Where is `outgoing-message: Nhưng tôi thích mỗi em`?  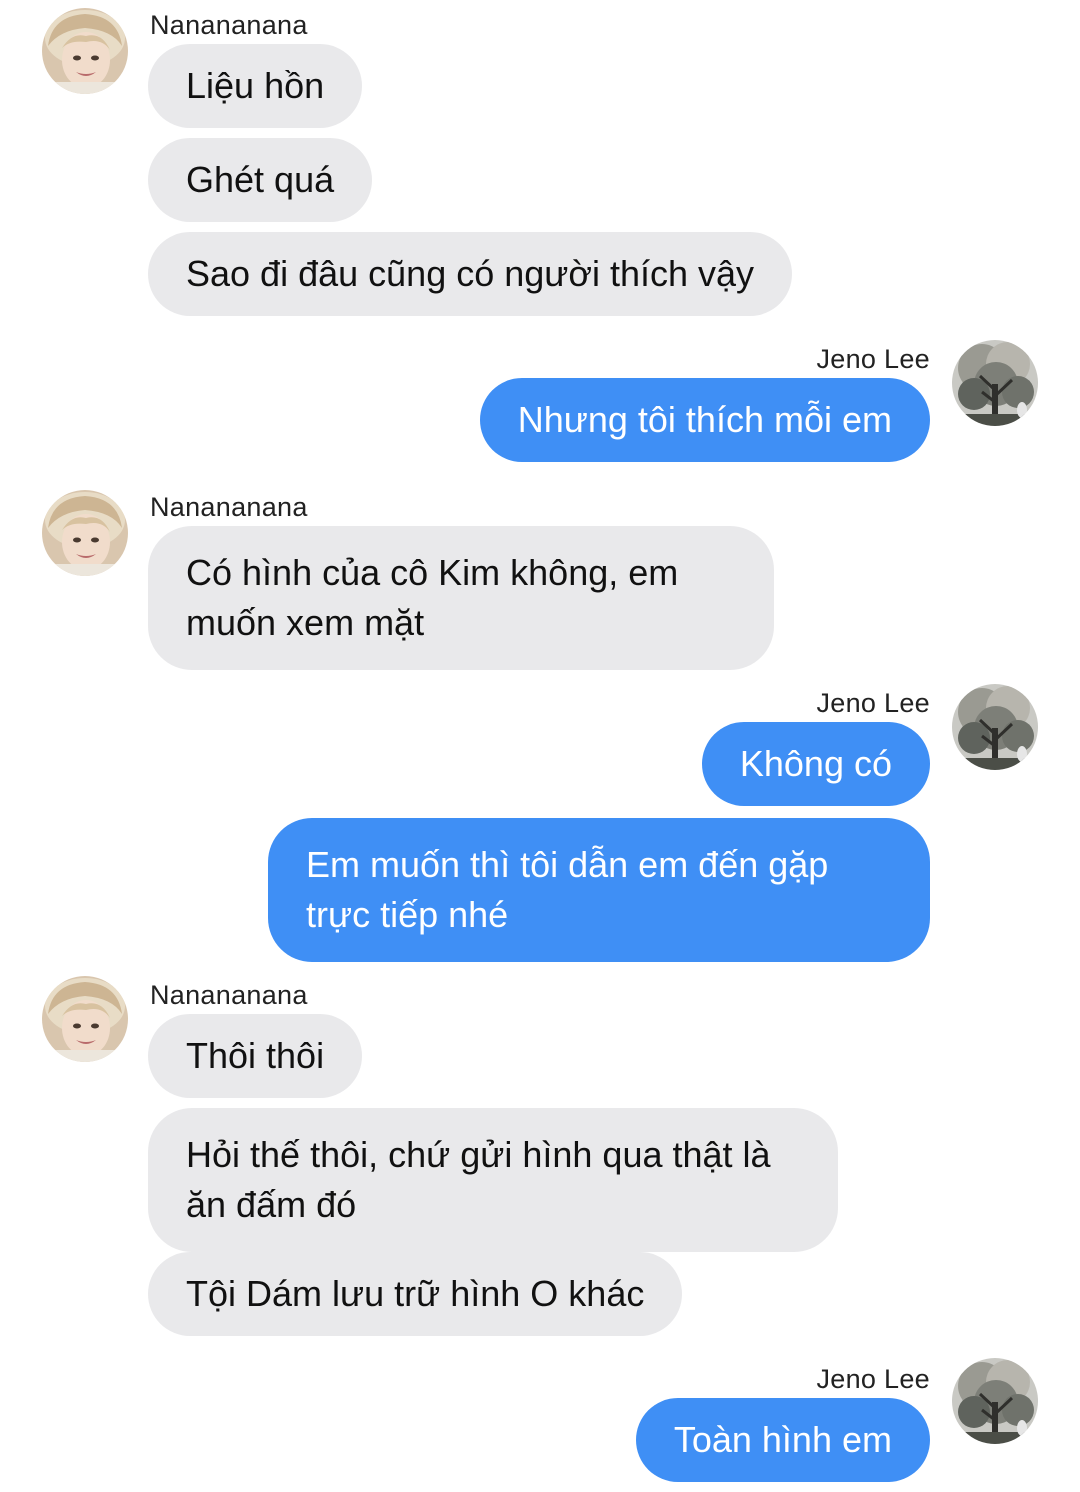 outgoing-message: Nhưng tôi thích mỗi em is located at coordinates (704, 420).